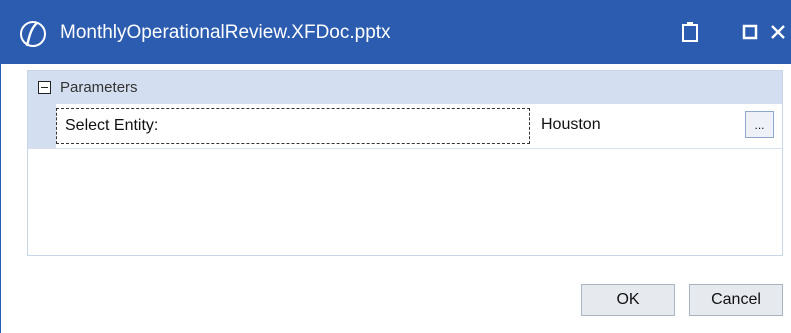 This screenshot has height=333, width=791. Describe the element at coordinates (777, 32) in the screenshot. I see `close-icon` at that location.